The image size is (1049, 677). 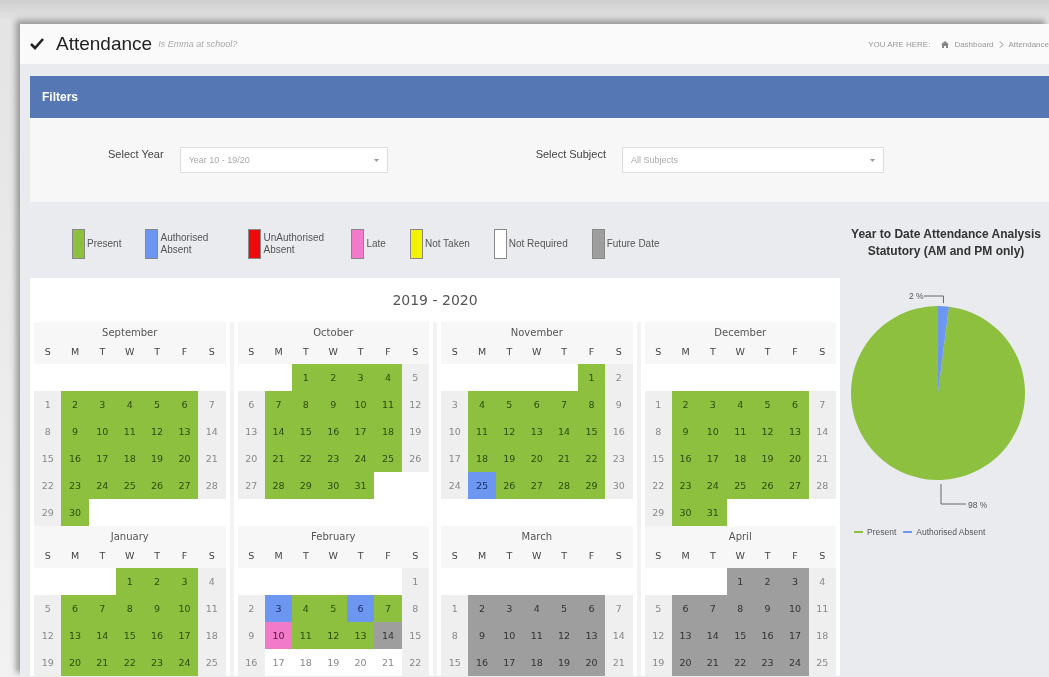 What do you see at coordinates (536, 537) in the screenshot?
I see `month-name: March` at bounding box center [536, 537].